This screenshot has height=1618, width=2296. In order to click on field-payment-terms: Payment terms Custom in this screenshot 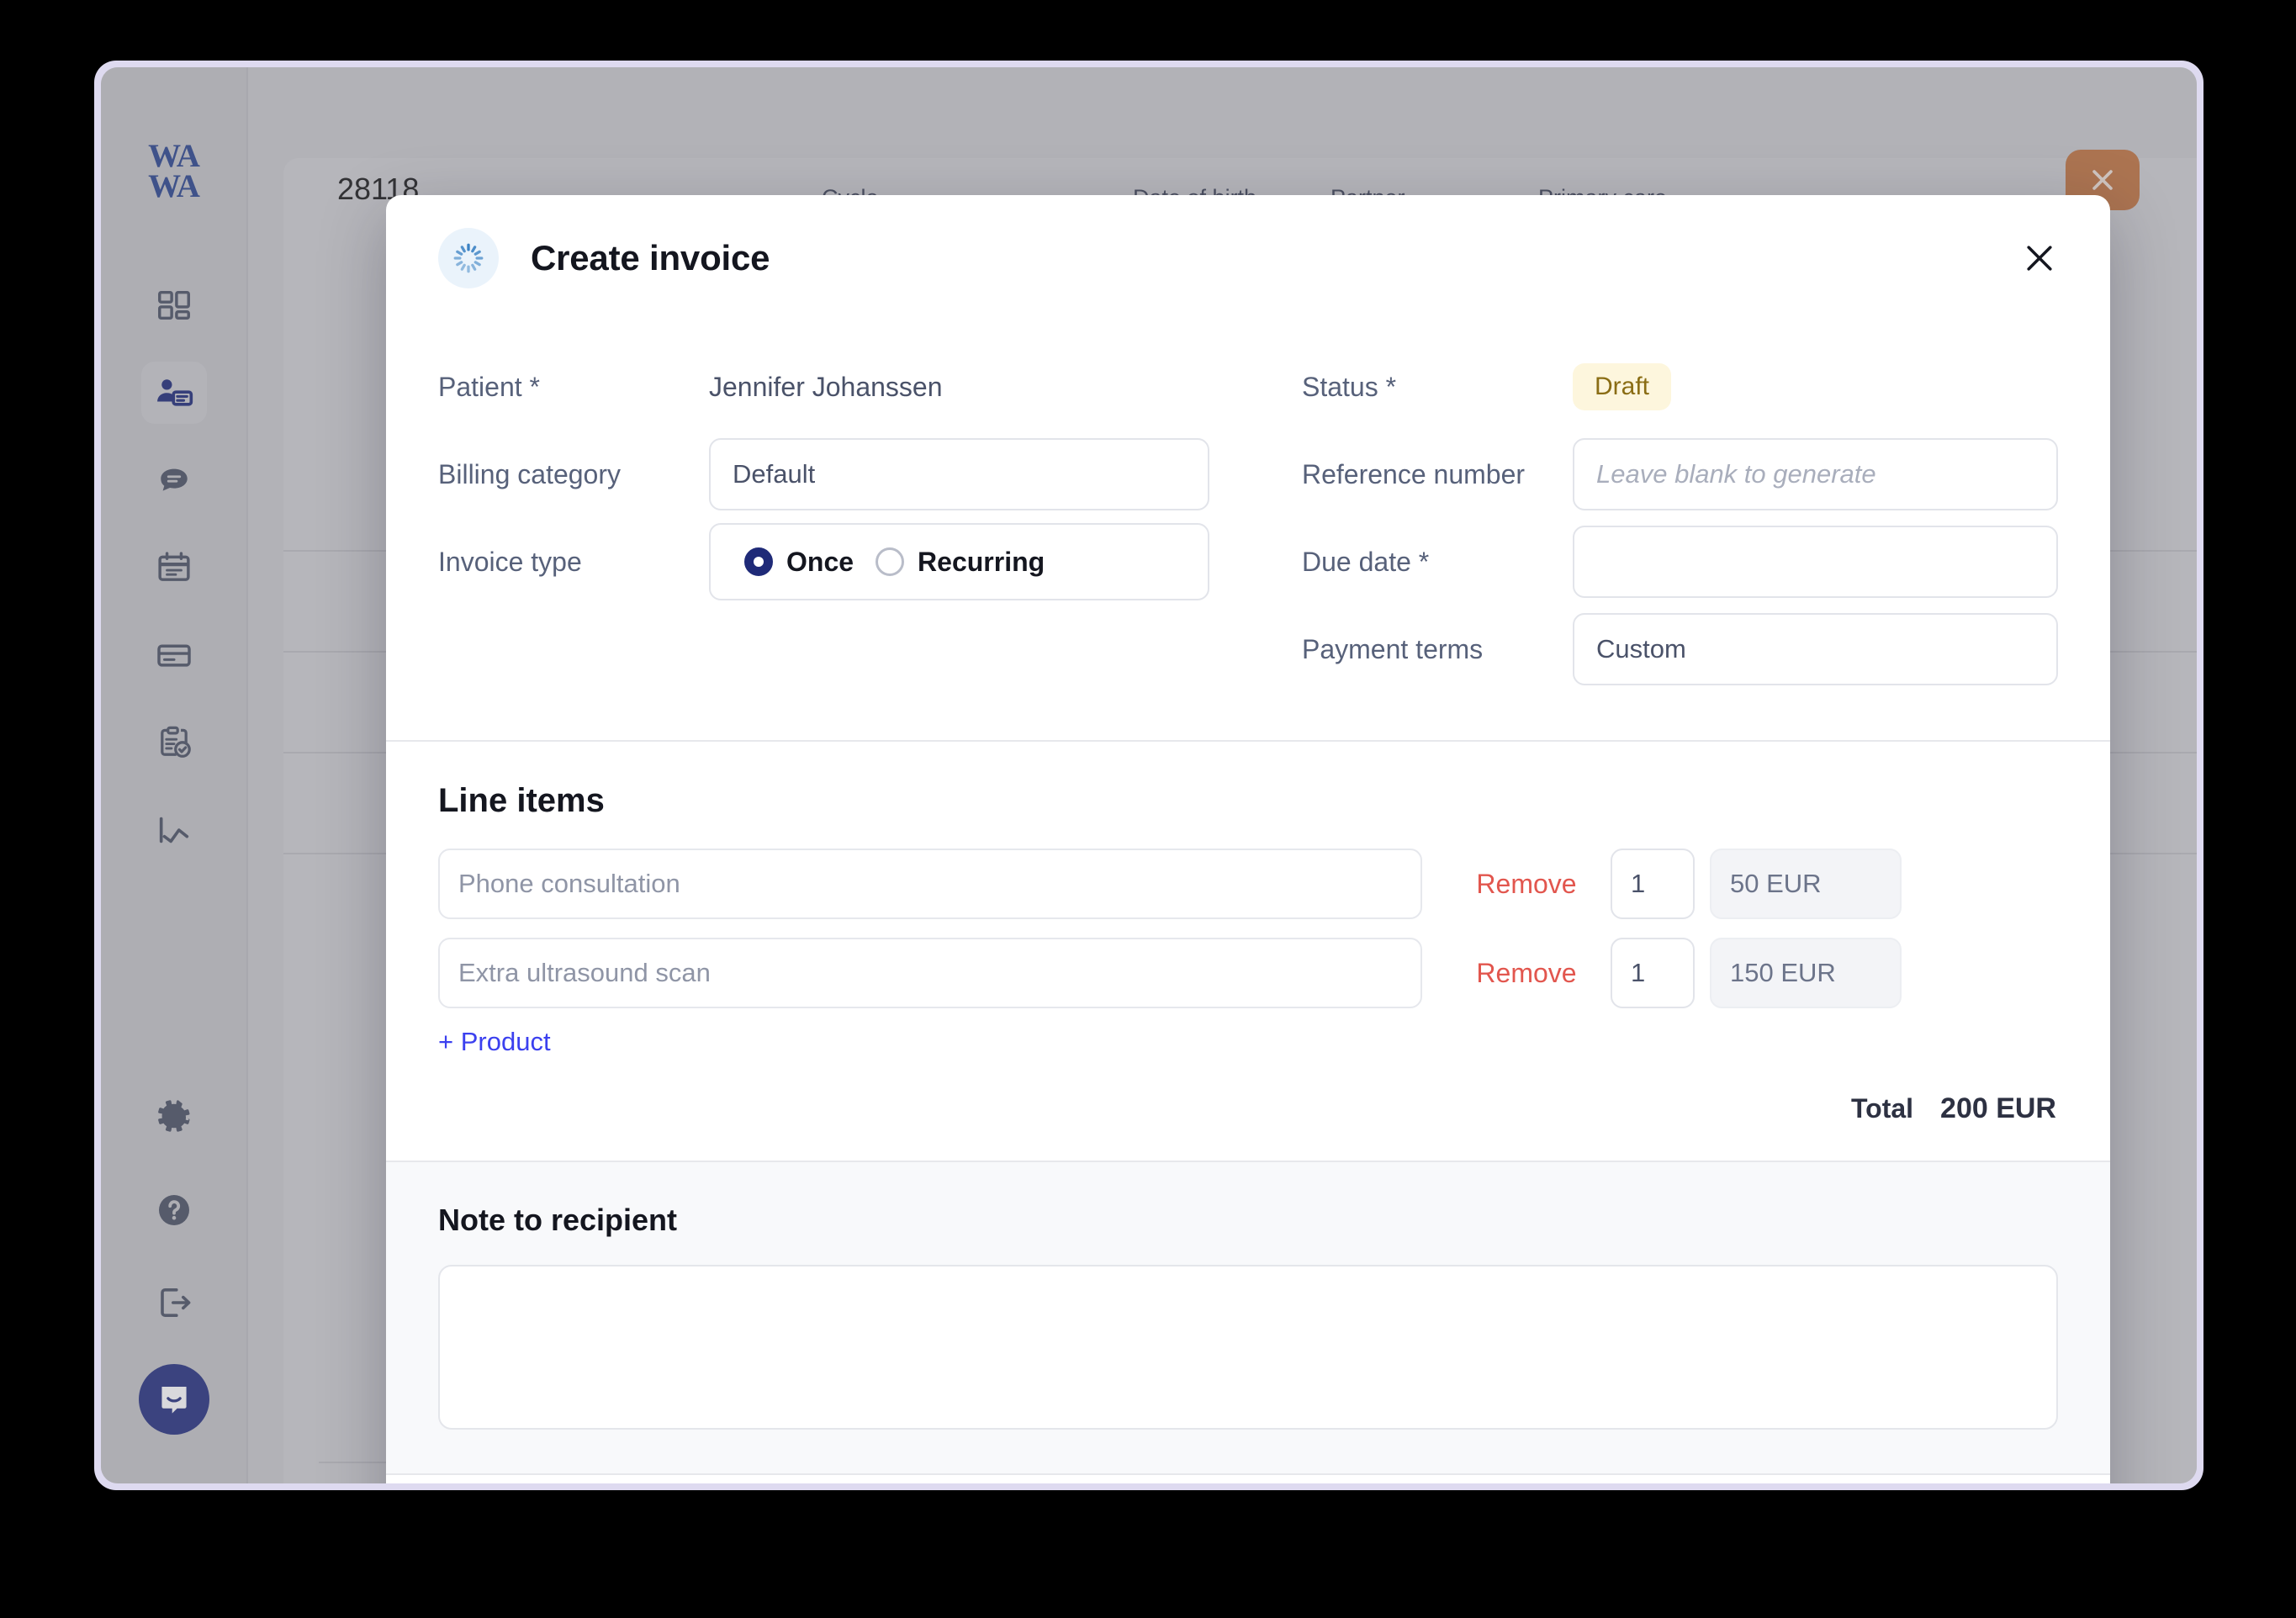, I will do `click(1680, 649)`.